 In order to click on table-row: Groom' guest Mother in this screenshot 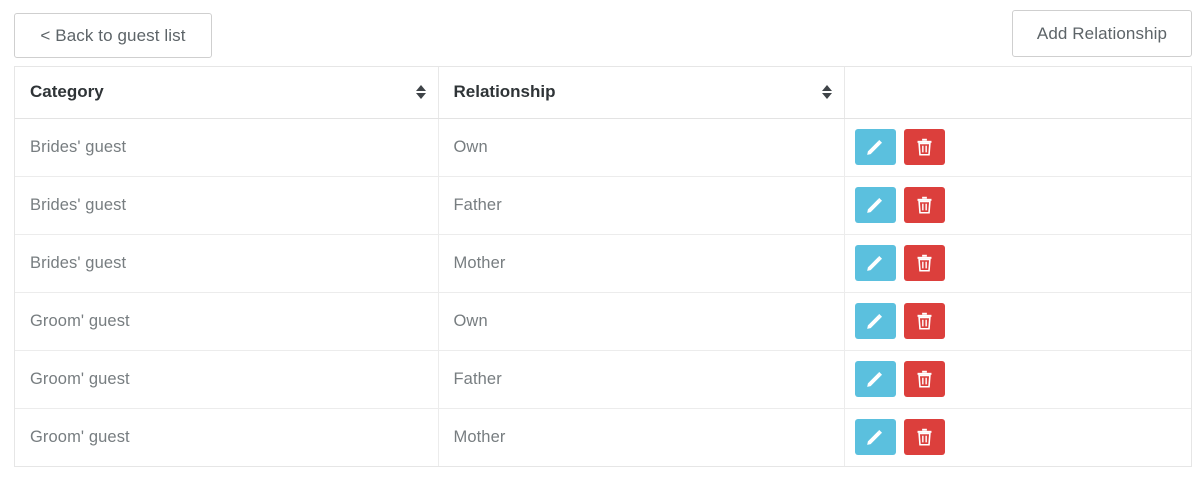, I will do `click(603, 437)`.